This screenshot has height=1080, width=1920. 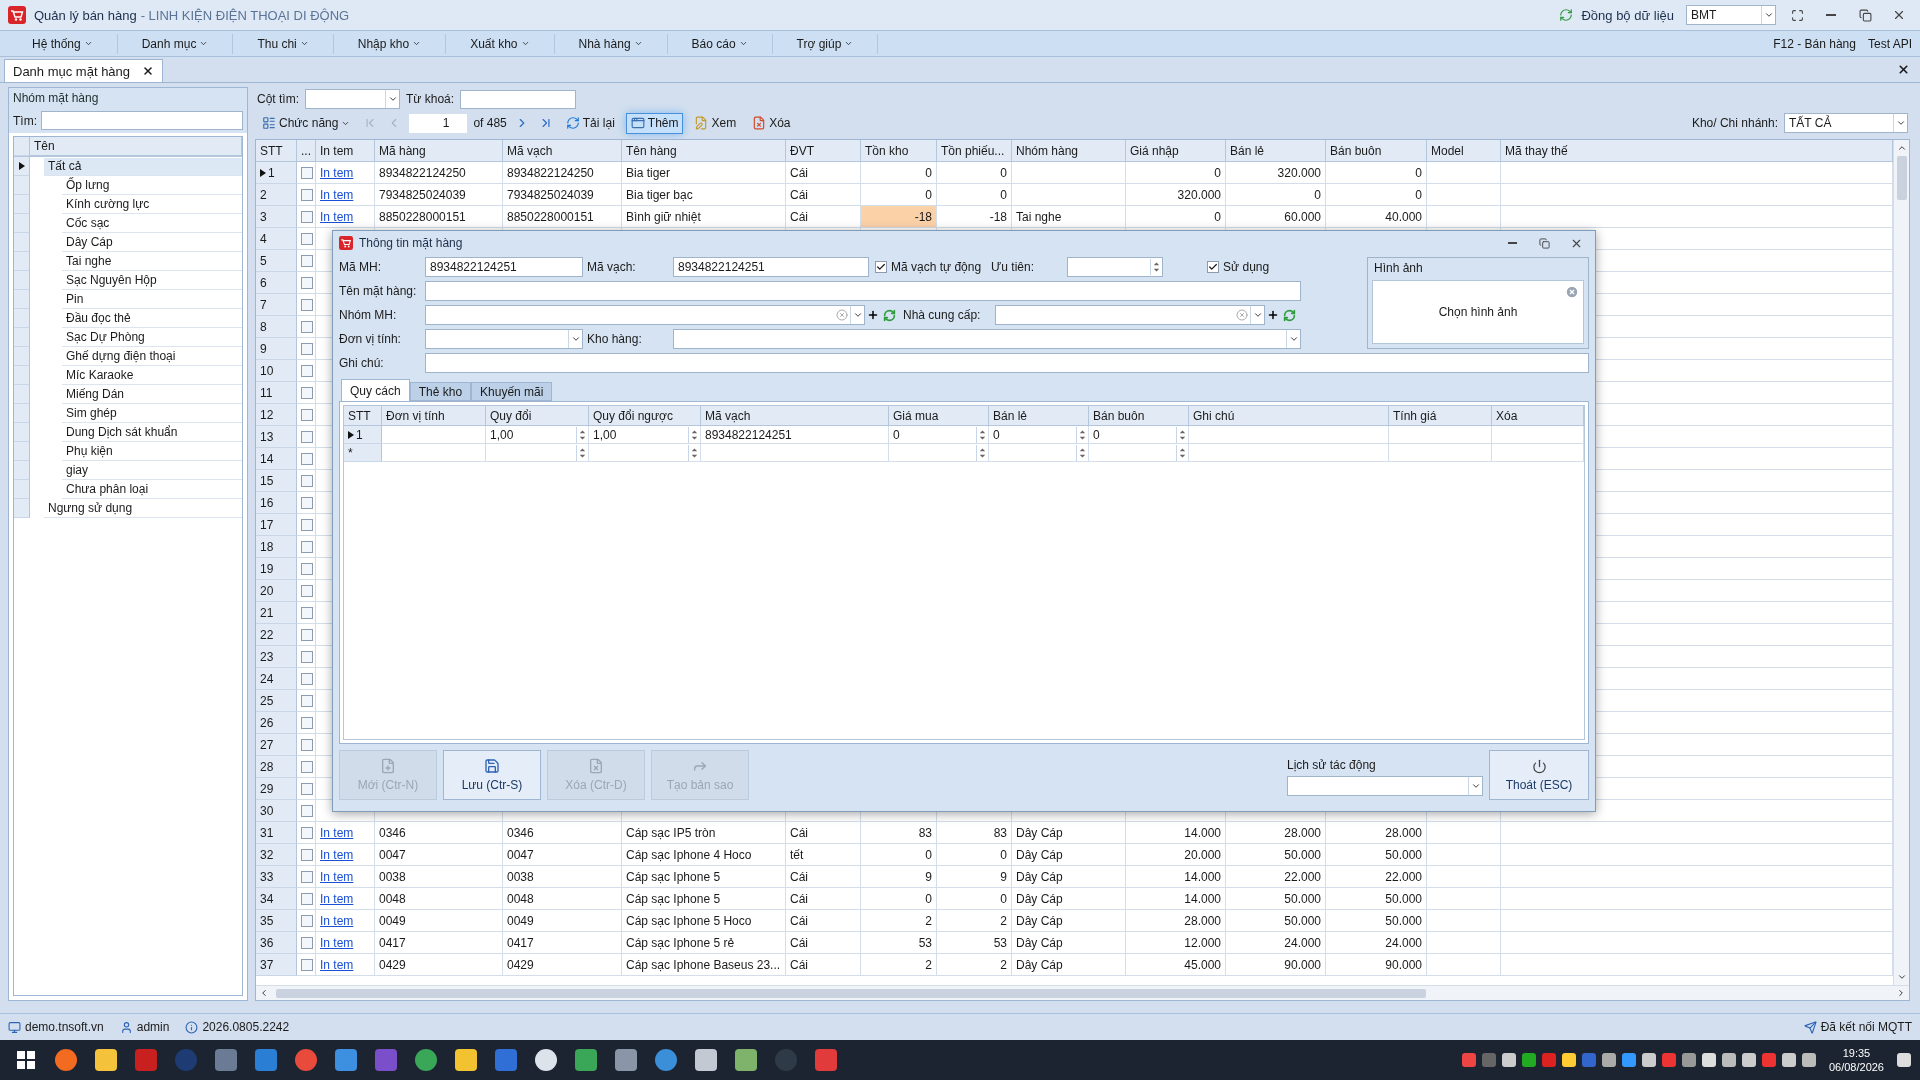 What do you see at coordinates (276, 613) in the screenshot?
I see `row-header: 21` at bounding box center [276, 613].